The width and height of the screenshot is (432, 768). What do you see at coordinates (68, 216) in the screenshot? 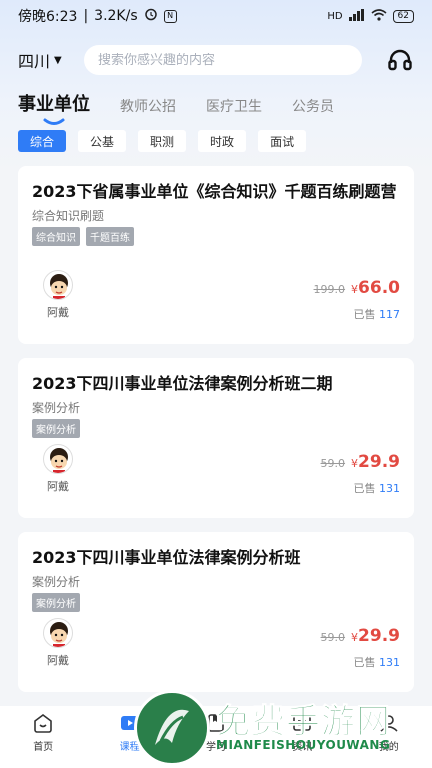
I see `course-subtitle: 综合知识刷题` at bounding box center [68, 216].